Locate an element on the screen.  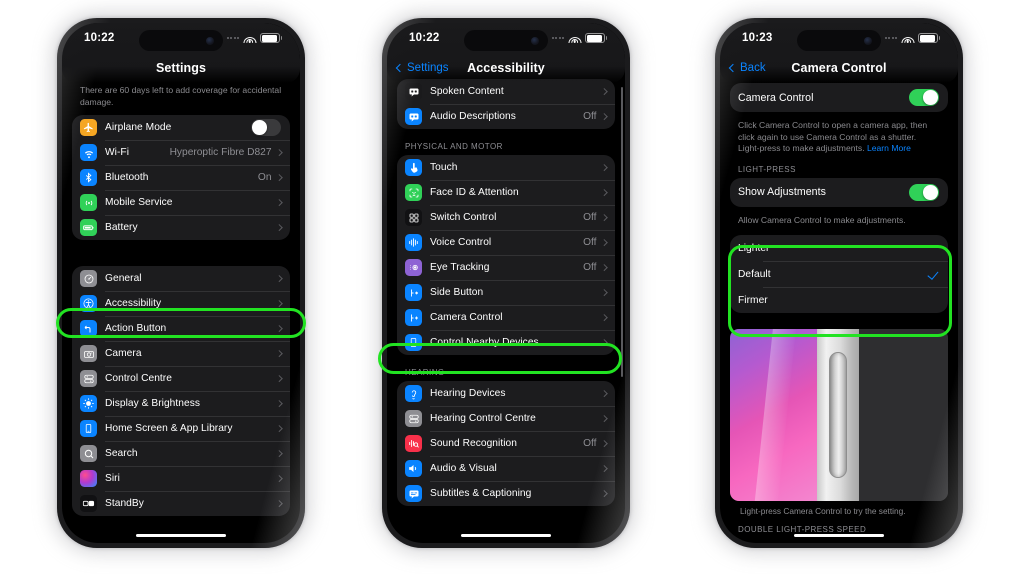
sidebar-item-accessibility: Accessibility is located at coordinates (181, 303).